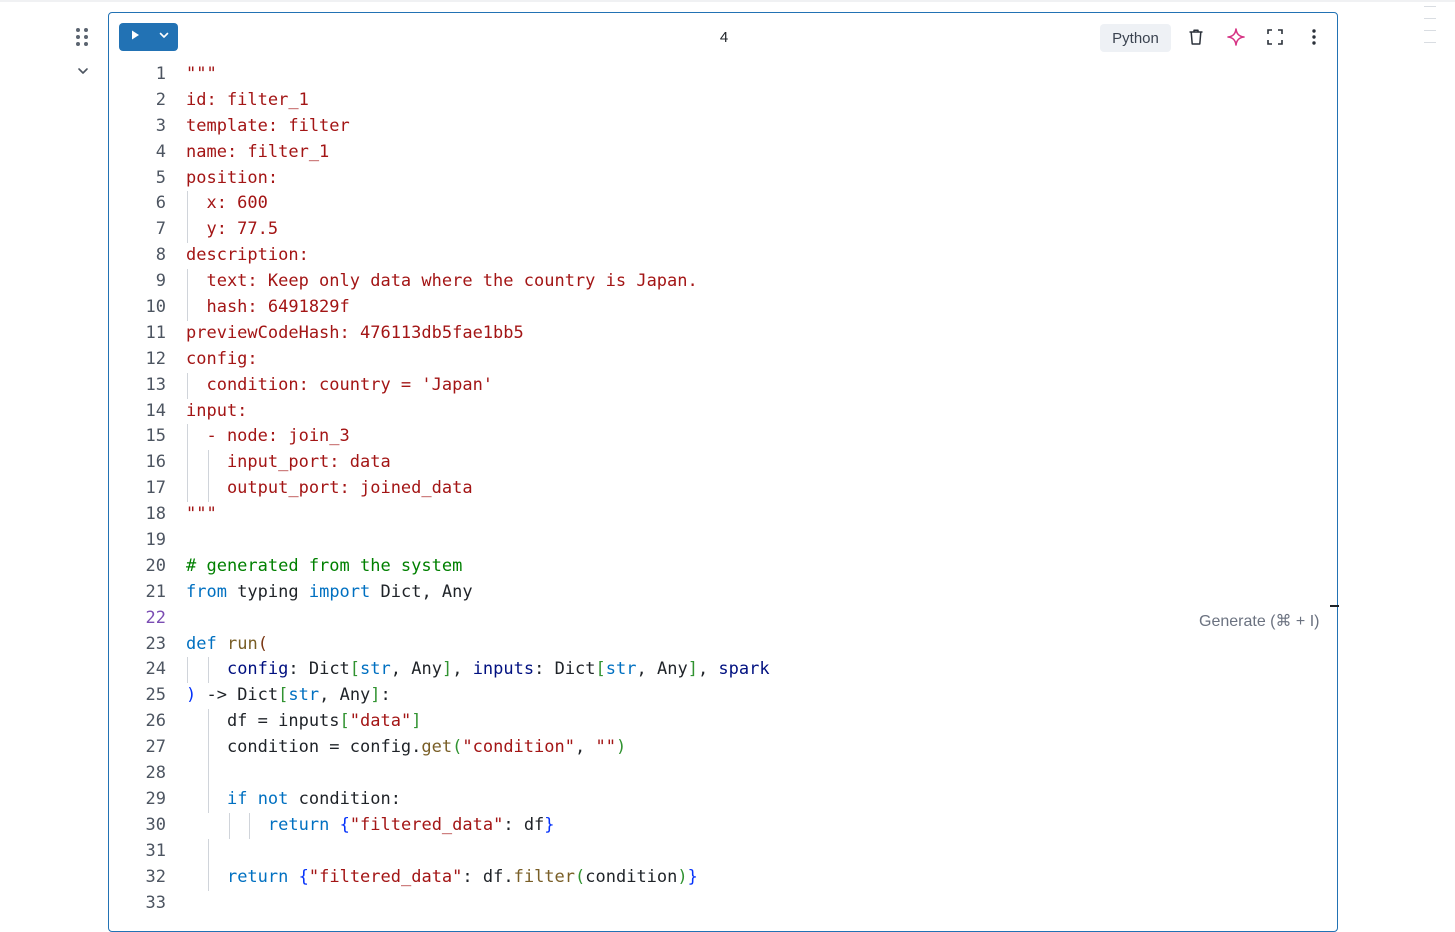 This screenshot has width=1455, height=932. I want to click on line-text: condition: country = 'Japan', so click(340, 384).